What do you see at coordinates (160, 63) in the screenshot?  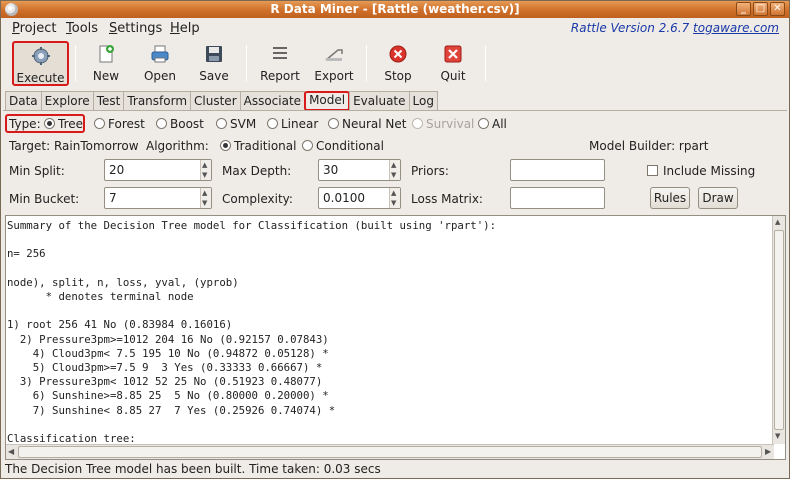 I see `open-button: Open` at bounding box center [160, 63].